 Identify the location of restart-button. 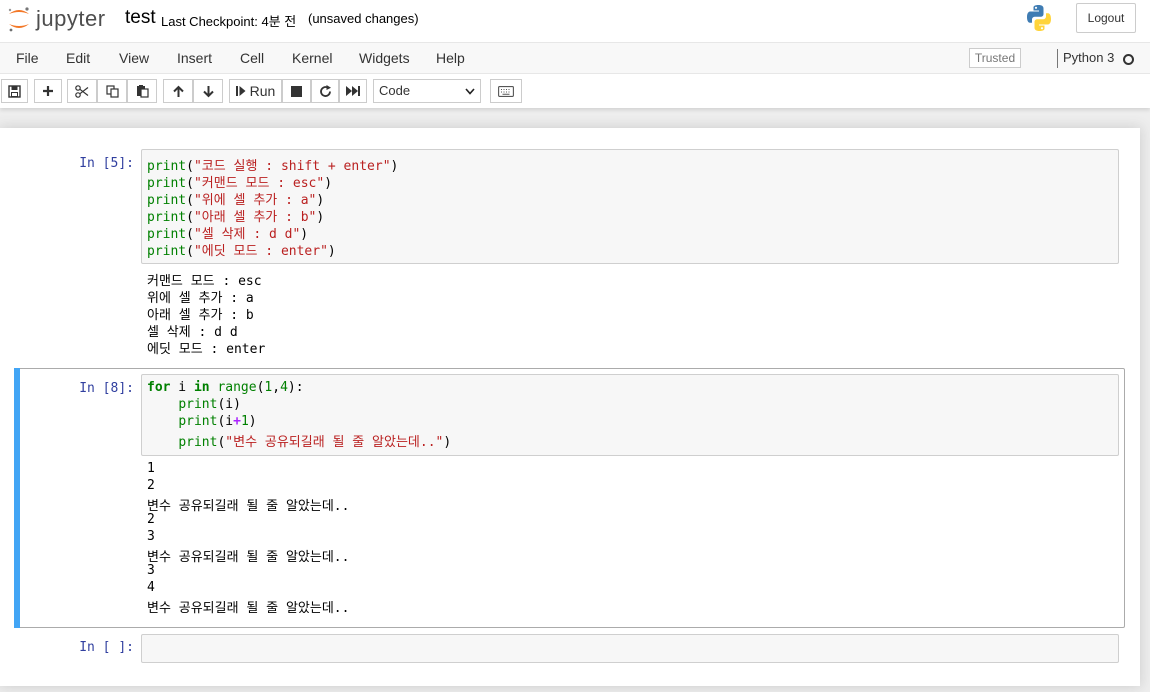
(325, 91).